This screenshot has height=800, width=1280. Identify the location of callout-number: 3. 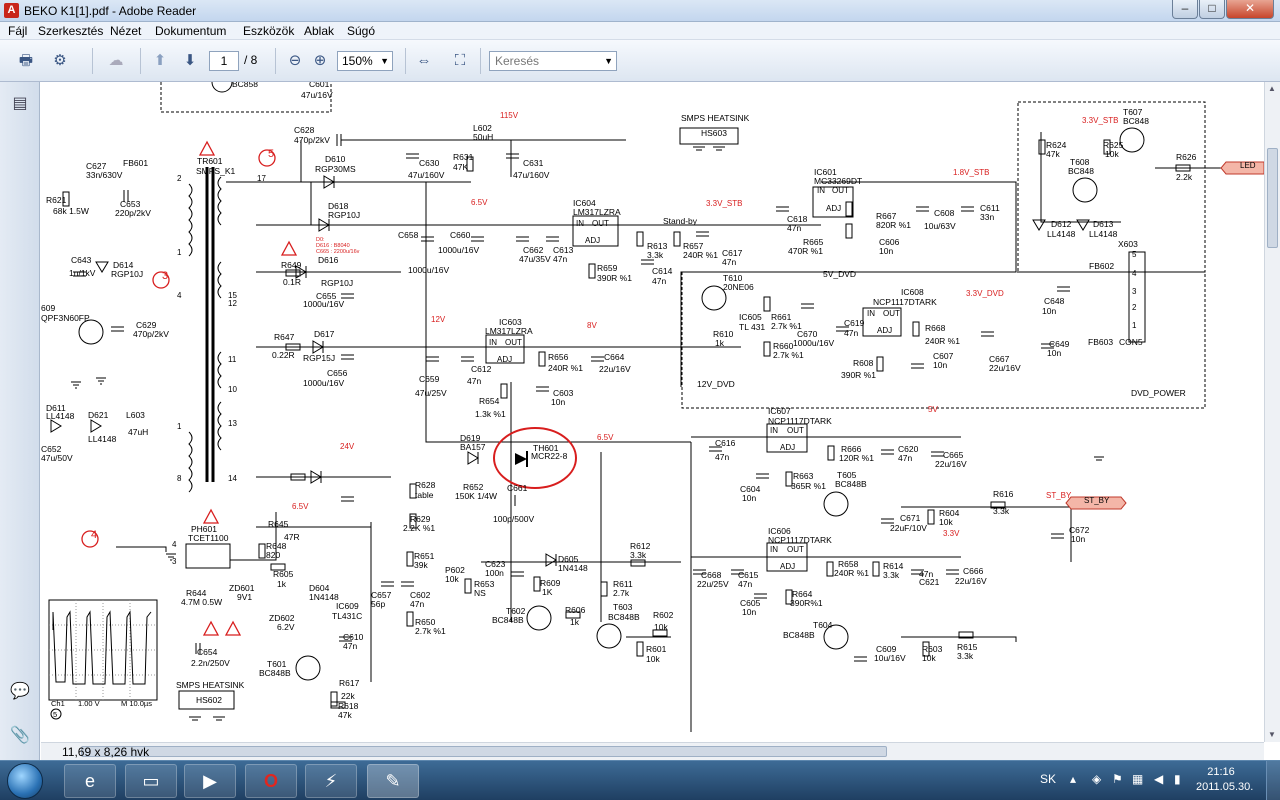
(165, 276).